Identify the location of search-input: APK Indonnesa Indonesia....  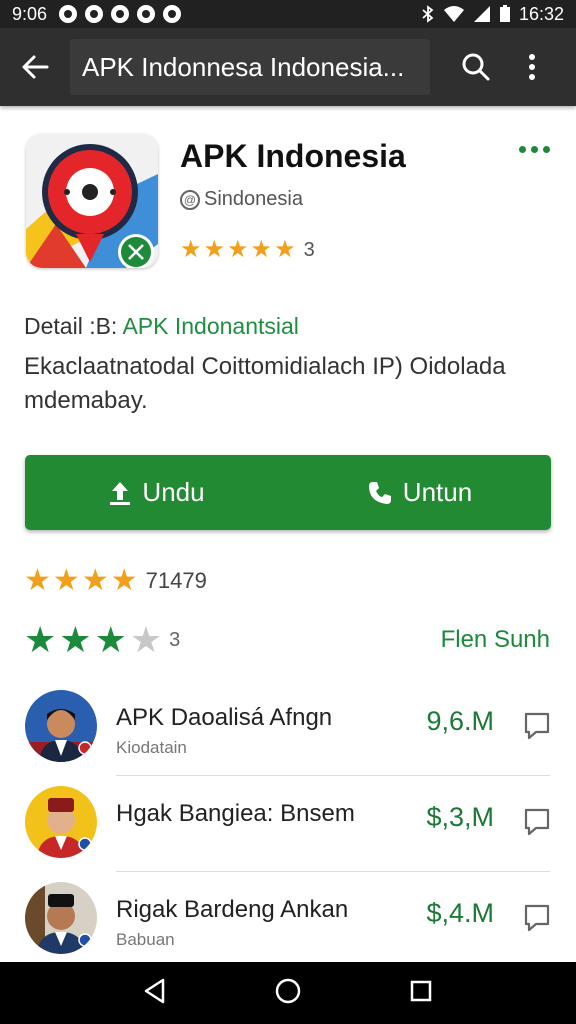
(250, 67).